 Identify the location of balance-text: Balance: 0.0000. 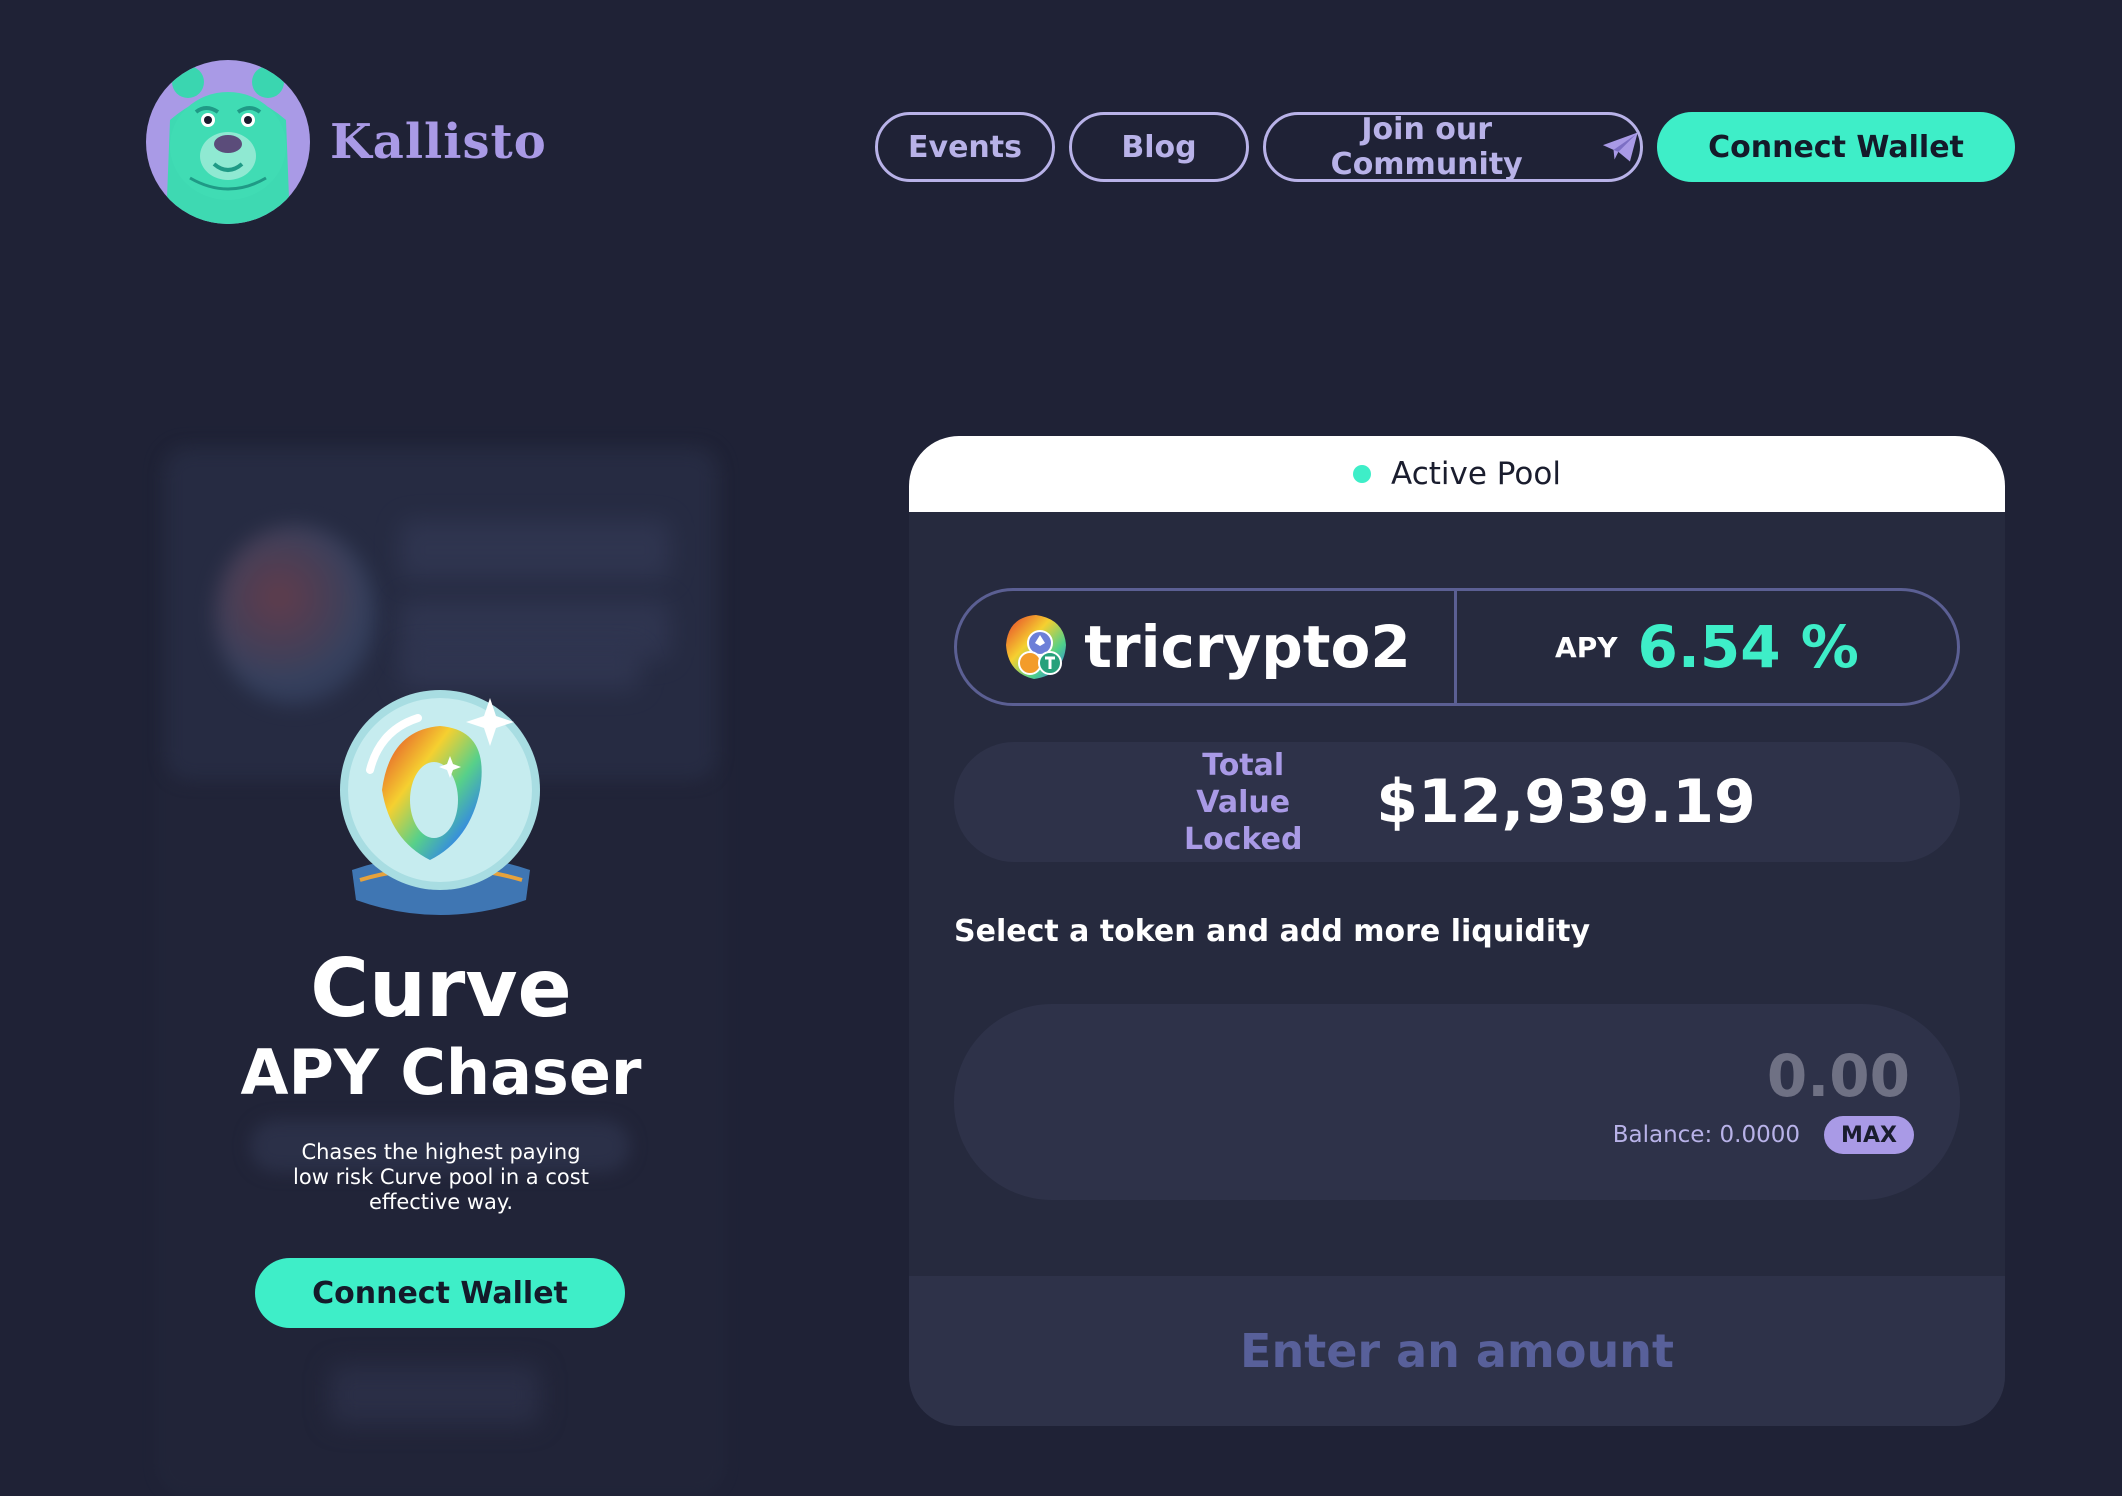
(1706, 1135).